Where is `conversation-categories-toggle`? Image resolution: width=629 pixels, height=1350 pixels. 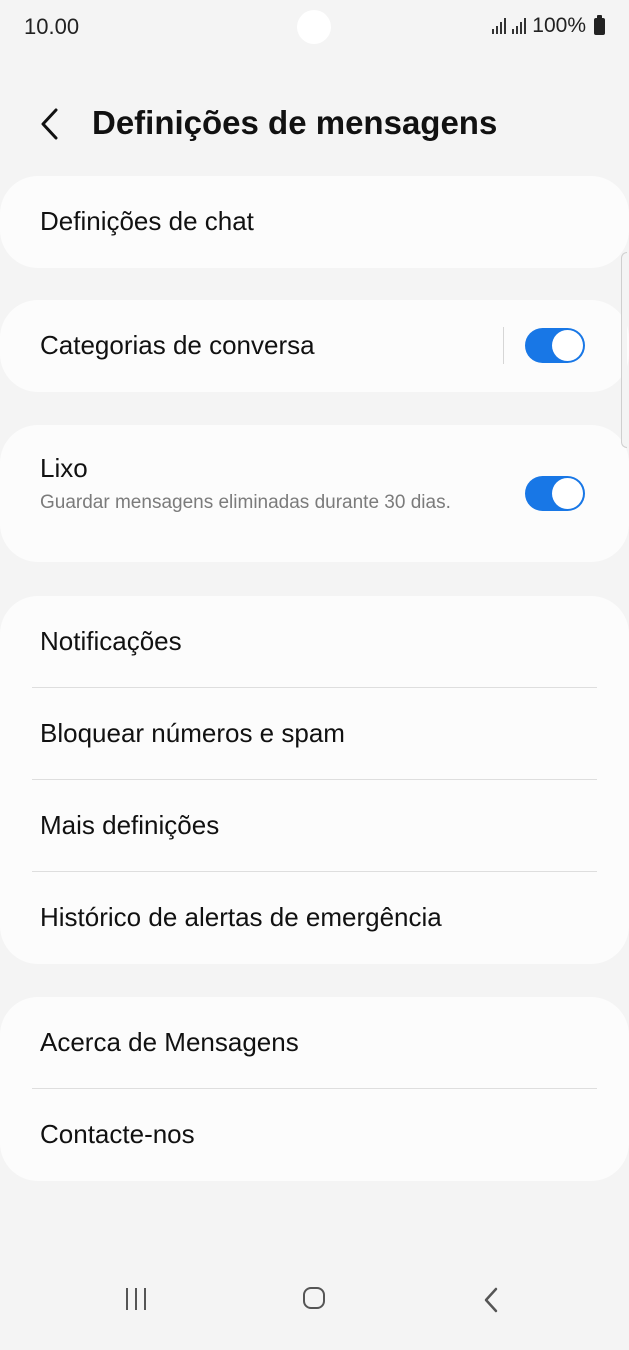 conversation-categories-toggle is located at coordinates (555, 345).